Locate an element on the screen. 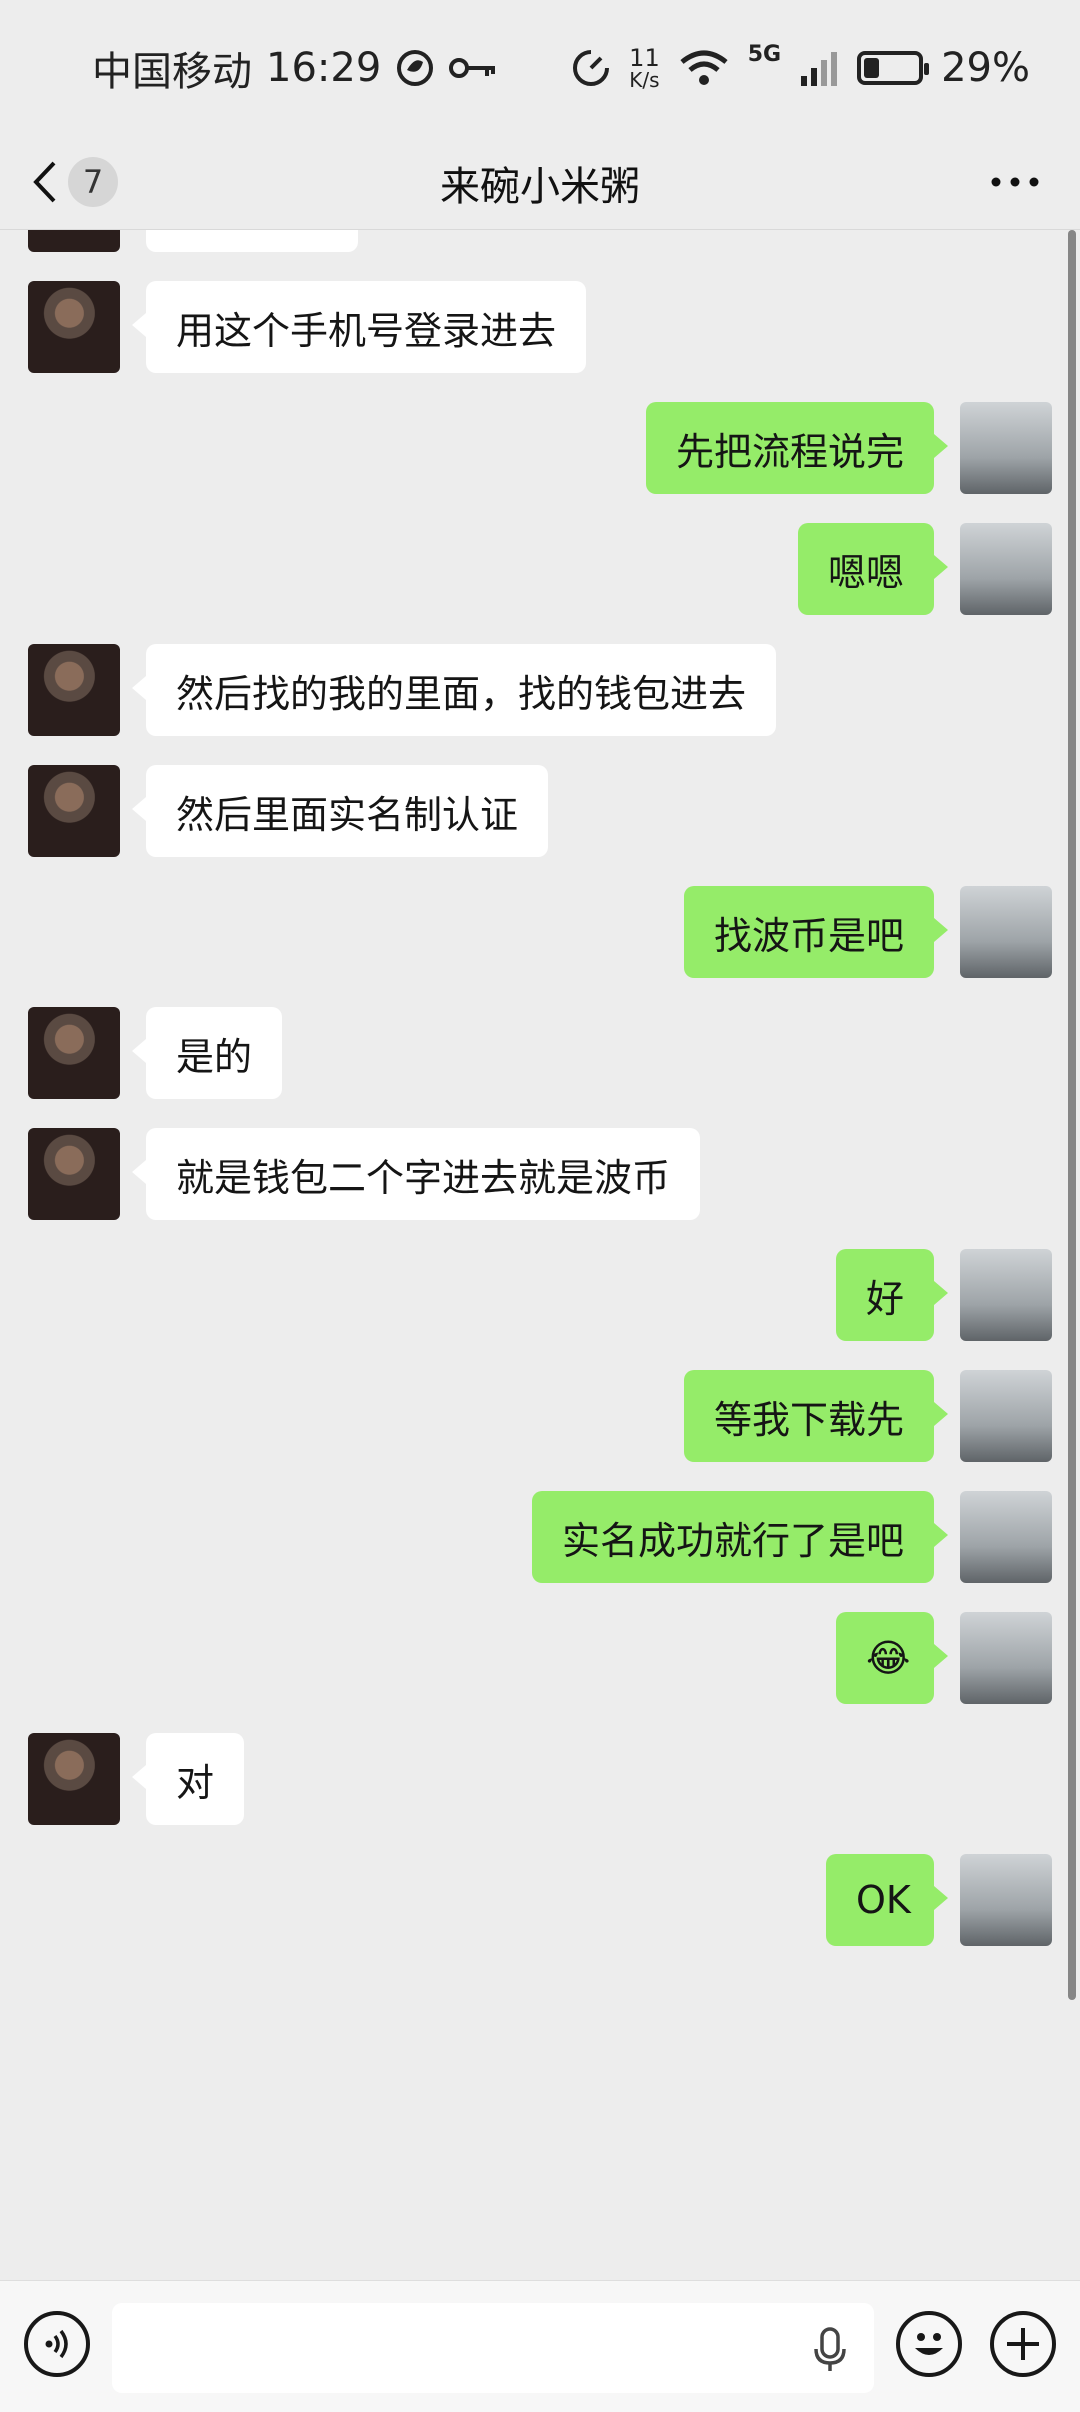  more-dots-icon is located at coordinates (1015, 182).